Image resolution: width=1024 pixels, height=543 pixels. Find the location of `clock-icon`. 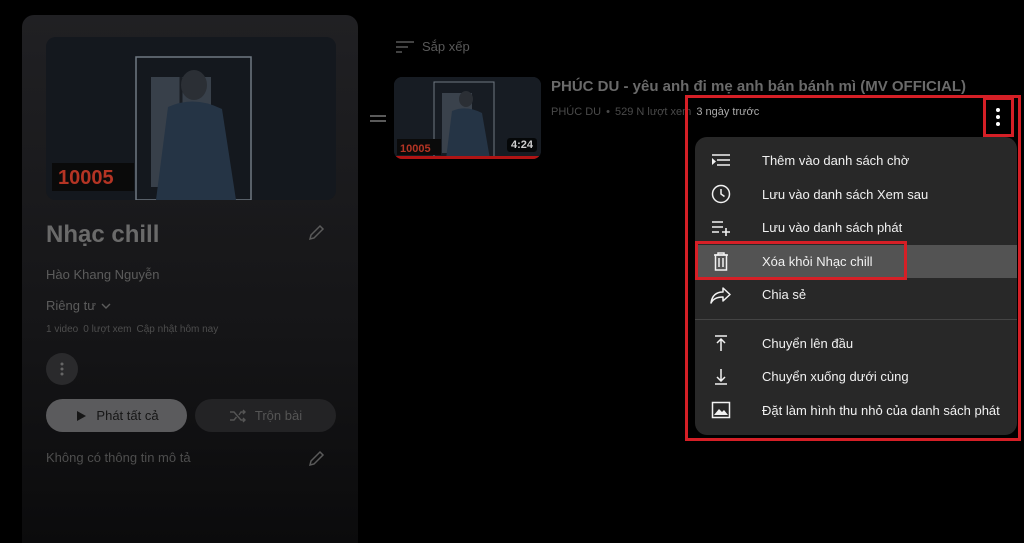

clock-icon is located at coordinates (721, 194).